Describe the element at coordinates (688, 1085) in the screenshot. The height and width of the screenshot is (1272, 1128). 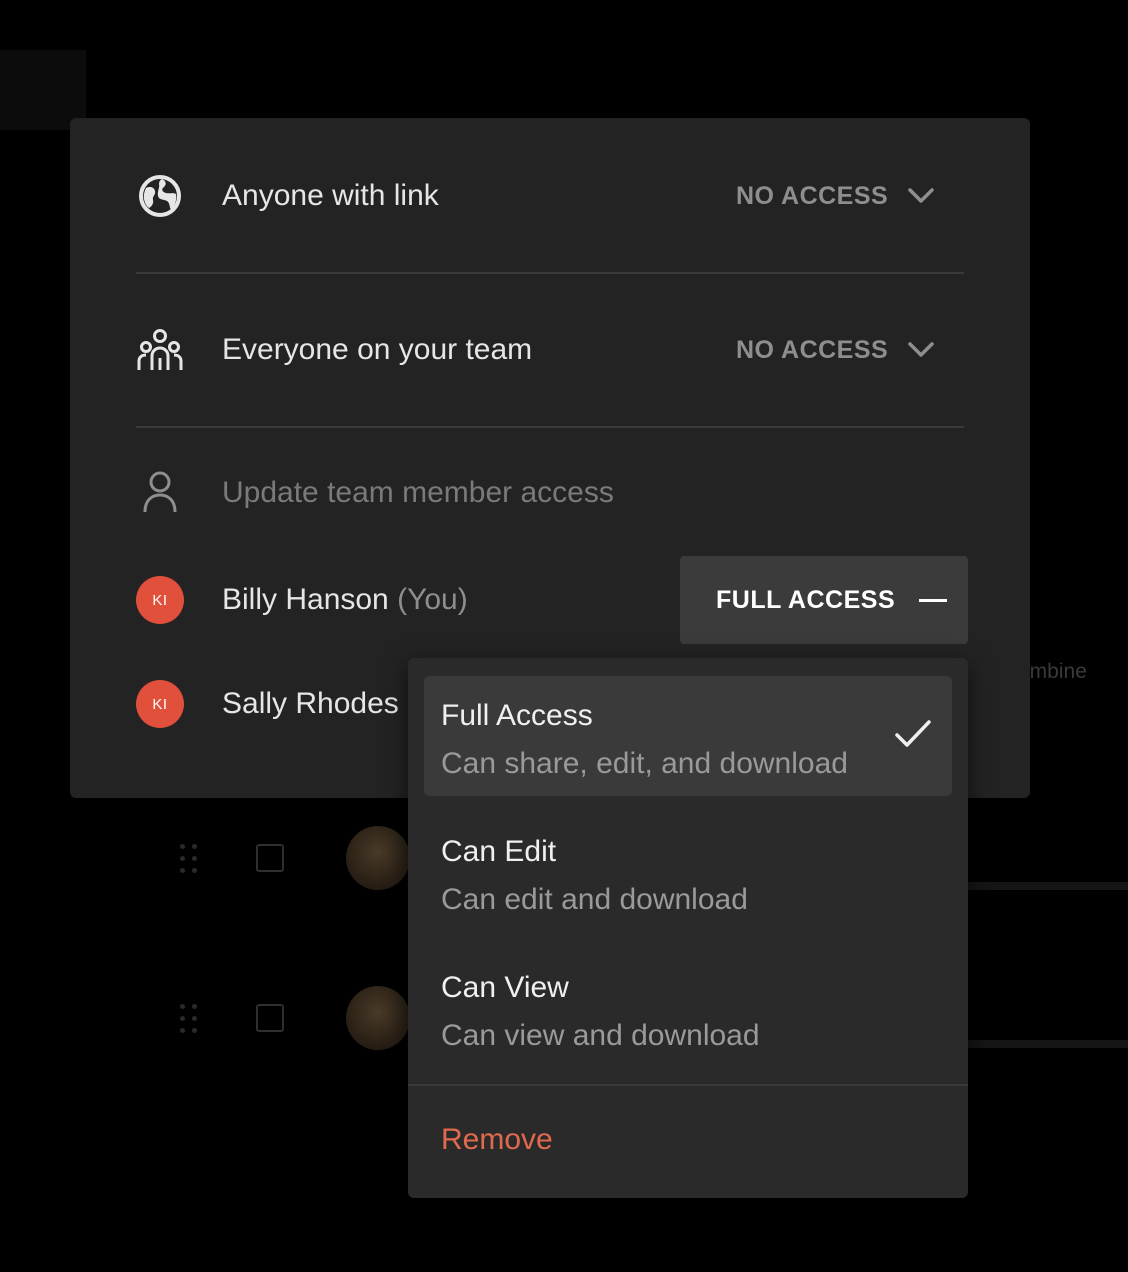
I see `menu-divider` at that location.